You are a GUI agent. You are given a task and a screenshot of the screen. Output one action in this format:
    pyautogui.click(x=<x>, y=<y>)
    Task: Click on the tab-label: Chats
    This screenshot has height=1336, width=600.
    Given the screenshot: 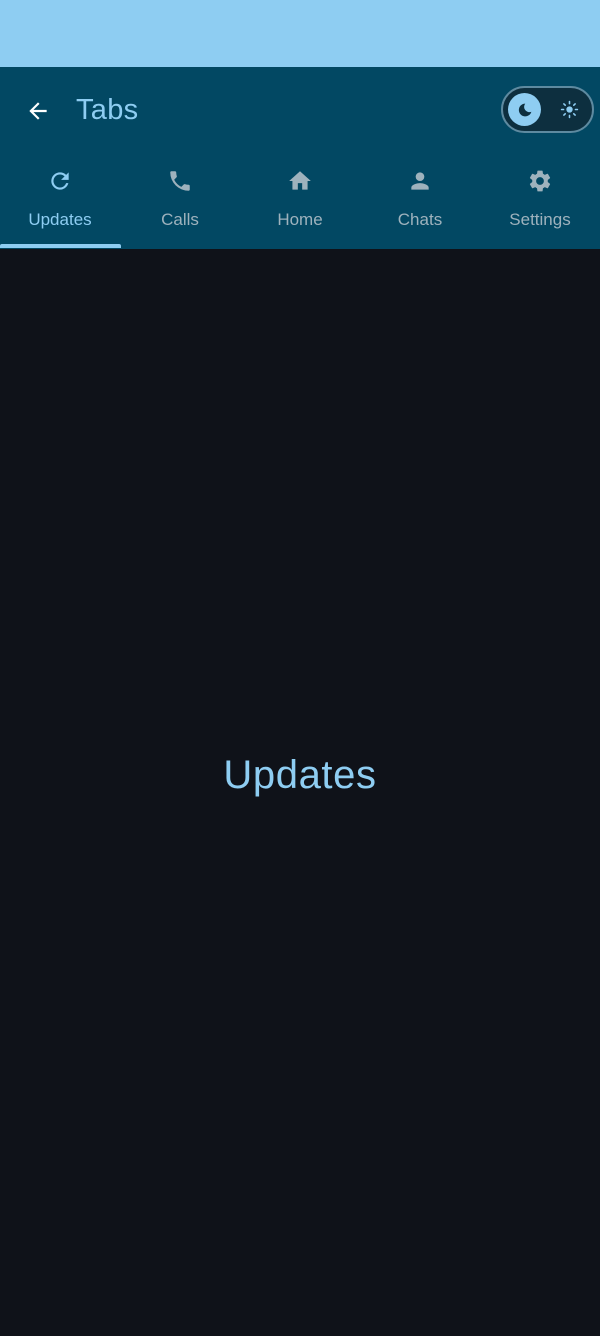 What is the action you would take?
    pyautogui.click(x=420, y=219)
    